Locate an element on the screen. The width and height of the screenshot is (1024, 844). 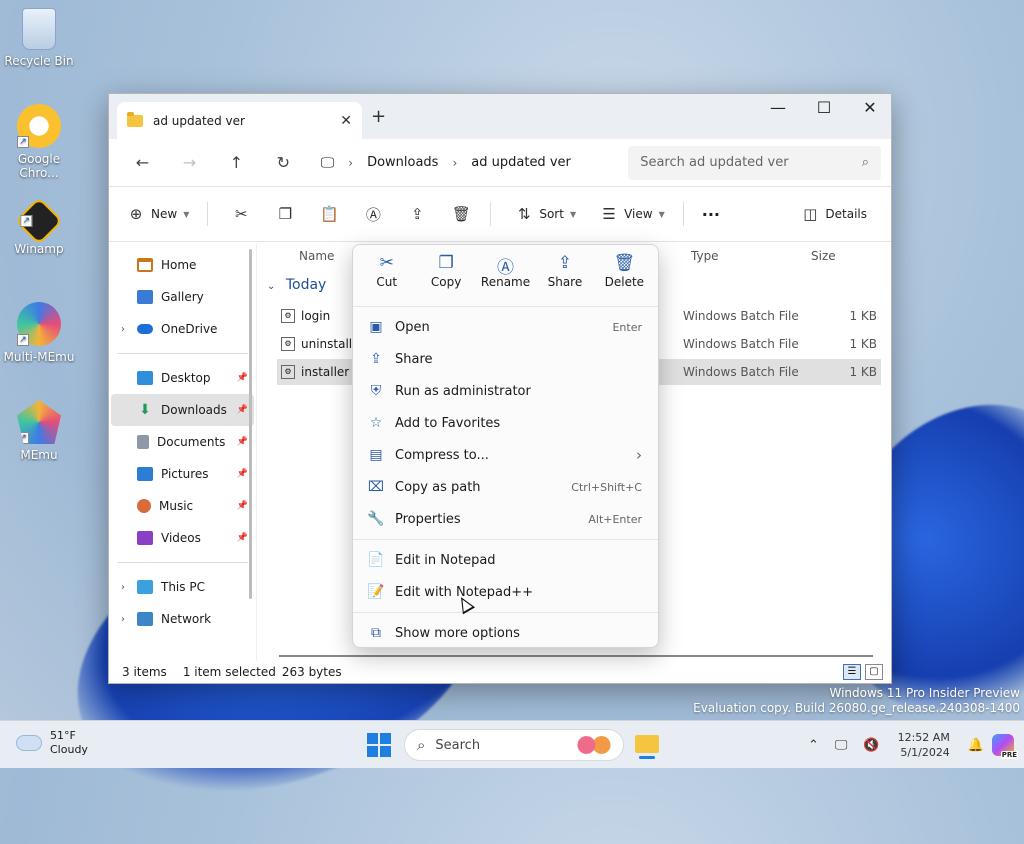
speaker-muted-icon: 🔇 is located at coordinates (871, 745).